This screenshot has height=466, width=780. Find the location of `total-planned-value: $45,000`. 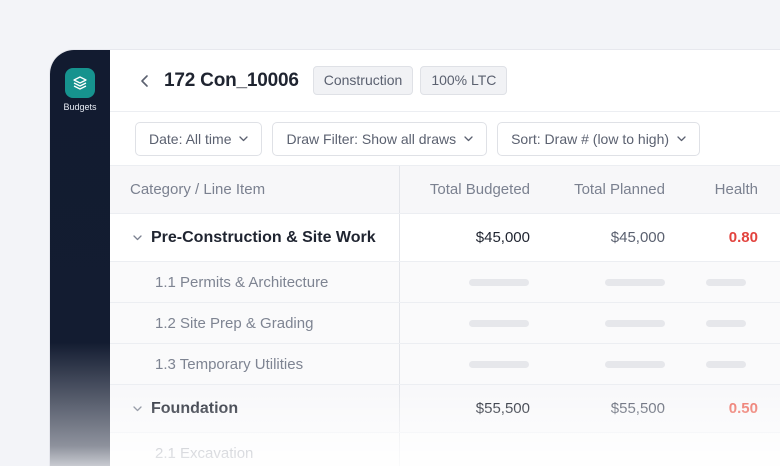

total-planned-value: $45,000 is located at coordinates (637, 237).